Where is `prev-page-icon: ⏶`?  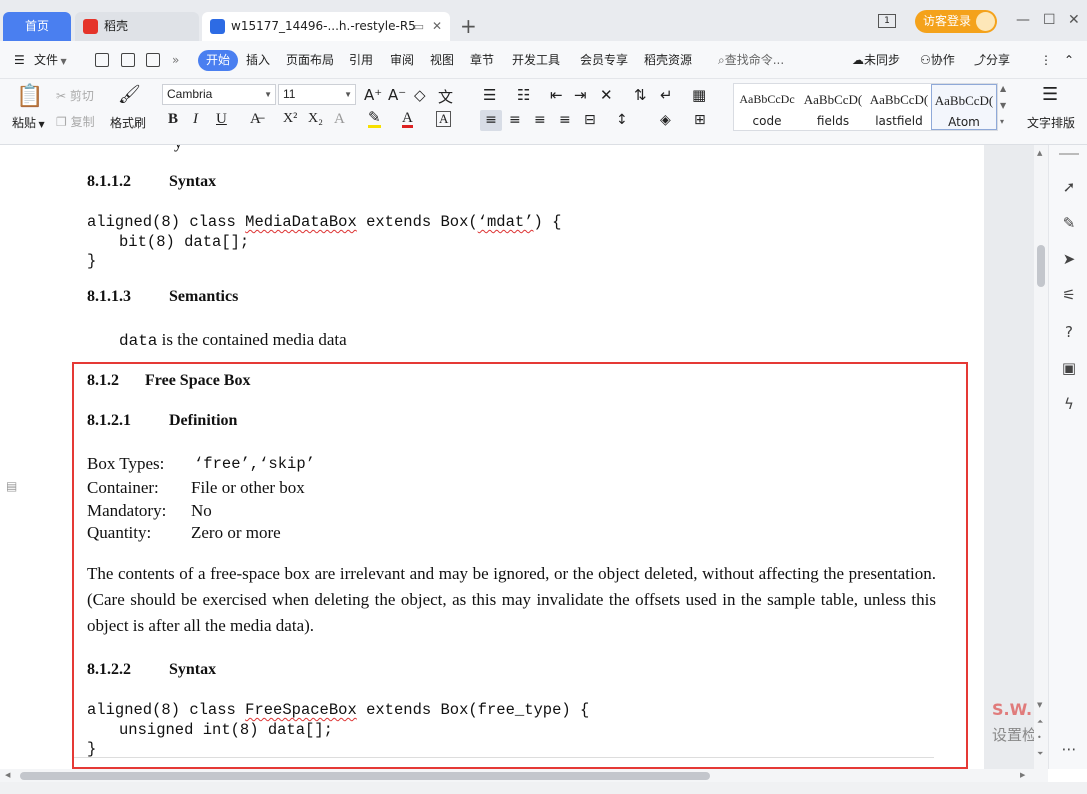
prev-page-icon: ⏶ is located at coordinates (1040, 722).